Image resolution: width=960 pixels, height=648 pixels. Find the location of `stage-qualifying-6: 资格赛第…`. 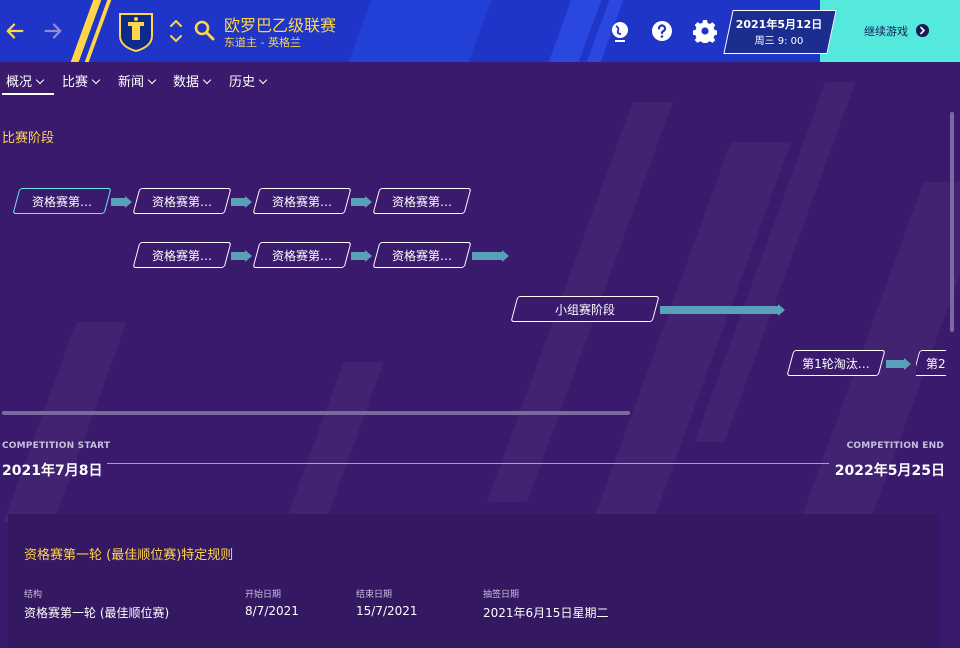

stage-qualifying-6: 资格赛第… is located at coordinates (302, 255).